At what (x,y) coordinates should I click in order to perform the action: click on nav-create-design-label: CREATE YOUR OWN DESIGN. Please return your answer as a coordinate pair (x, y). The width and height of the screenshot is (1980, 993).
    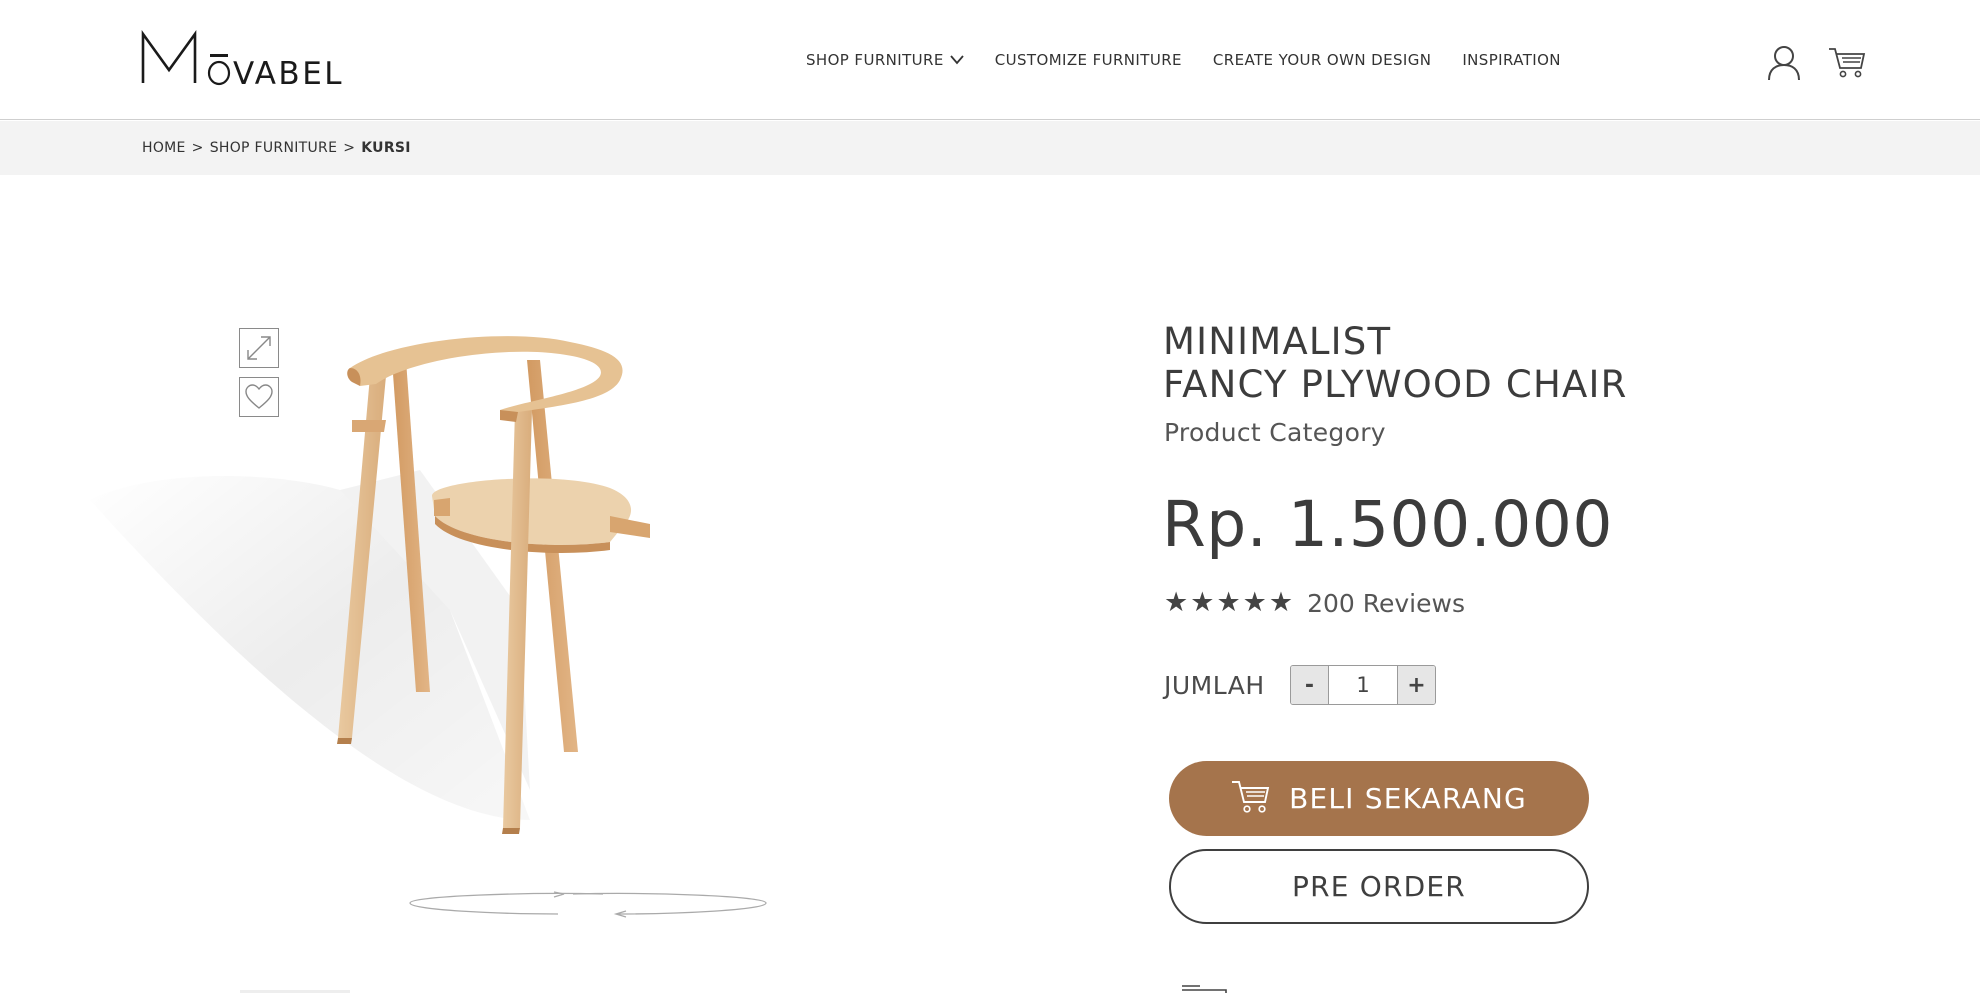
    Looking at the image, I should click on (1322, 60).